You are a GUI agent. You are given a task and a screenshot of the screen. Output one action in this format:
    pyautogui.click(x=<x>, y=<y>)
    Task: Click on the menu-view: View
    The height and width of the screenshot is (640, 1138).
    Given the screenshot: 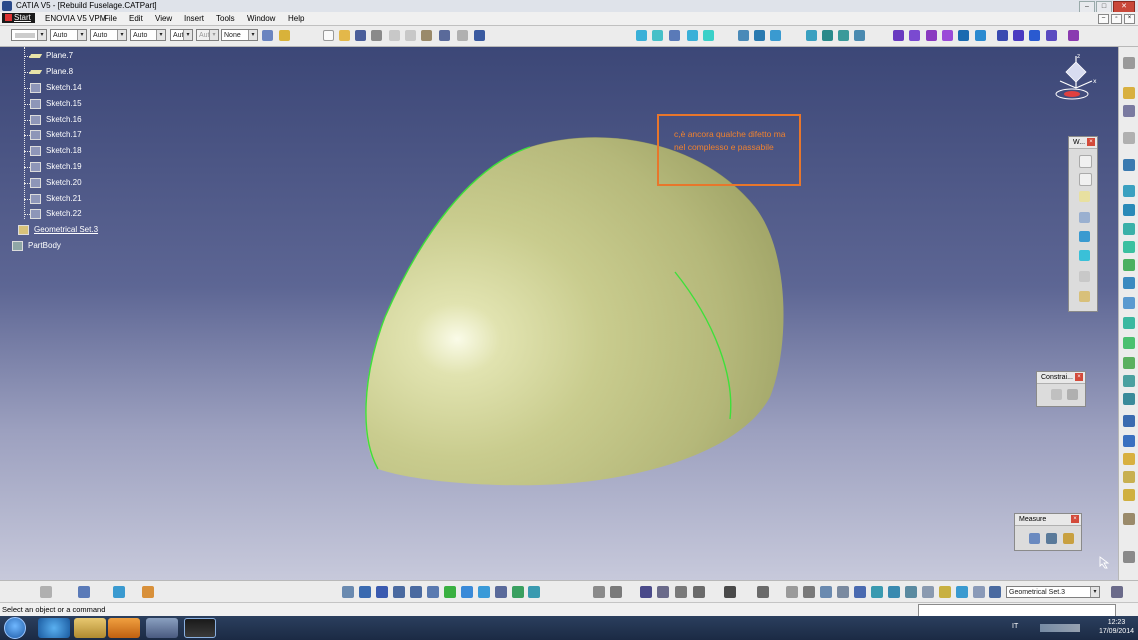 What is the action you would take?
    pyautogui.click(x=163, y=18)
    